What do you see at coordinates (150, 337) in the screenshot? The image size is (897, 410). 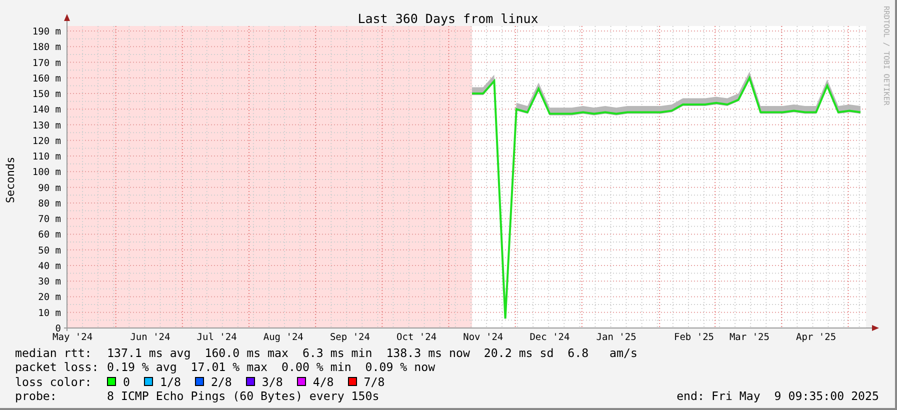 I see `tick-label: Jun '24` at bounding box center [150, 337].